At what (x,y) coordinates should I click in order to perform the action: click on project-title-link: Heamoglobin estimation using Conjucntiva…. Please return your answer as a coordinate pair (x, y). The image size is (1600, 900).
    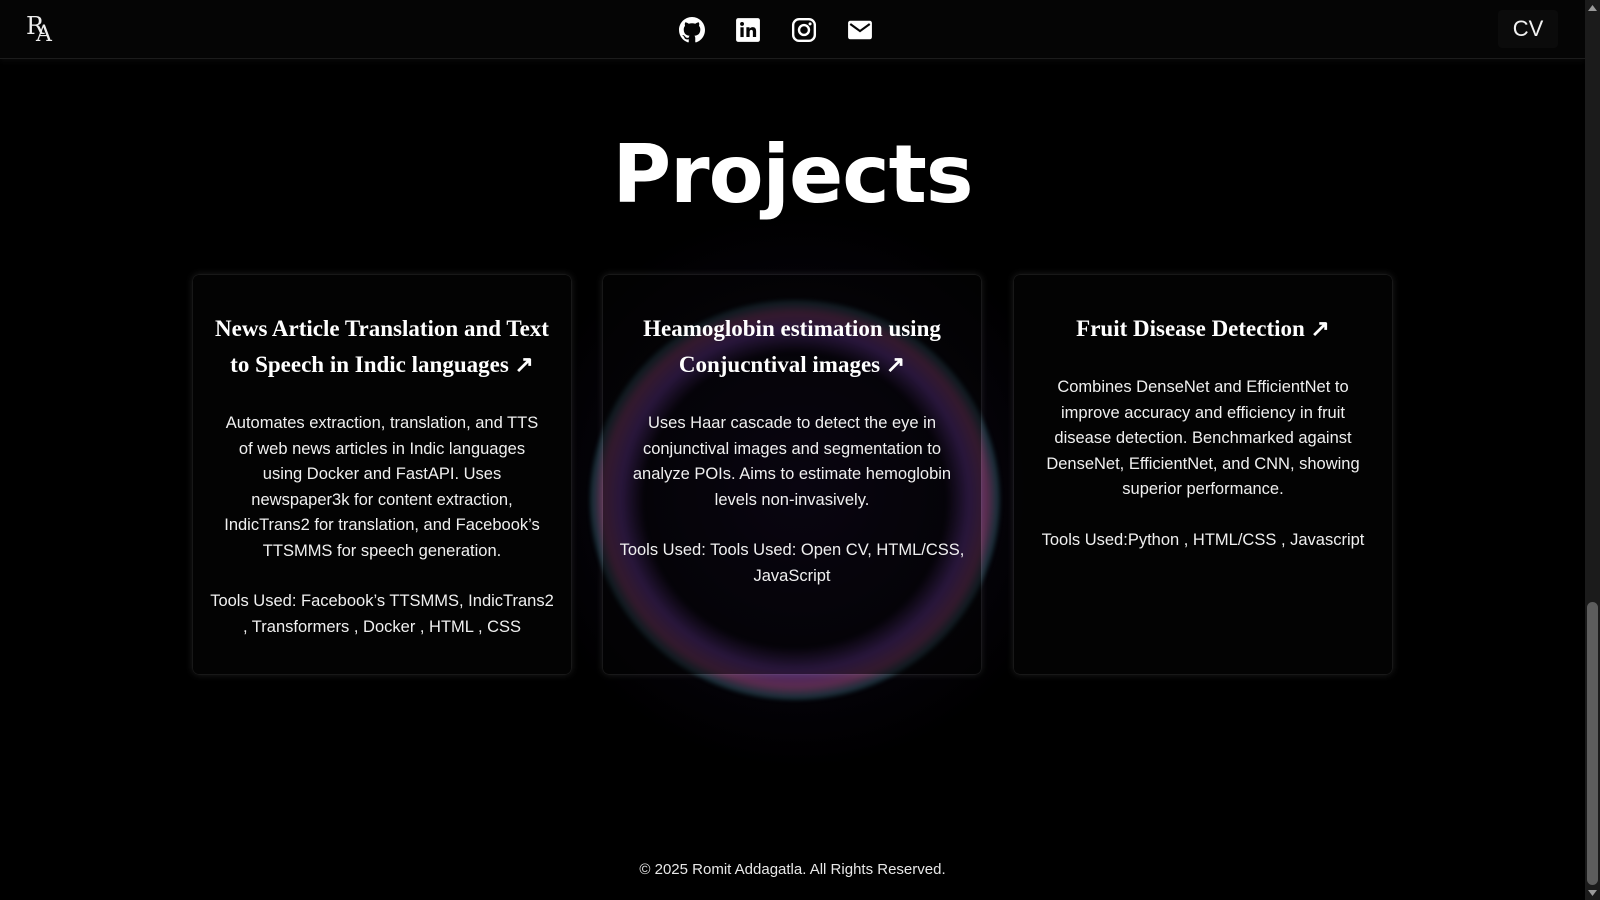
    Looking at the image, I should click on (792, 347).